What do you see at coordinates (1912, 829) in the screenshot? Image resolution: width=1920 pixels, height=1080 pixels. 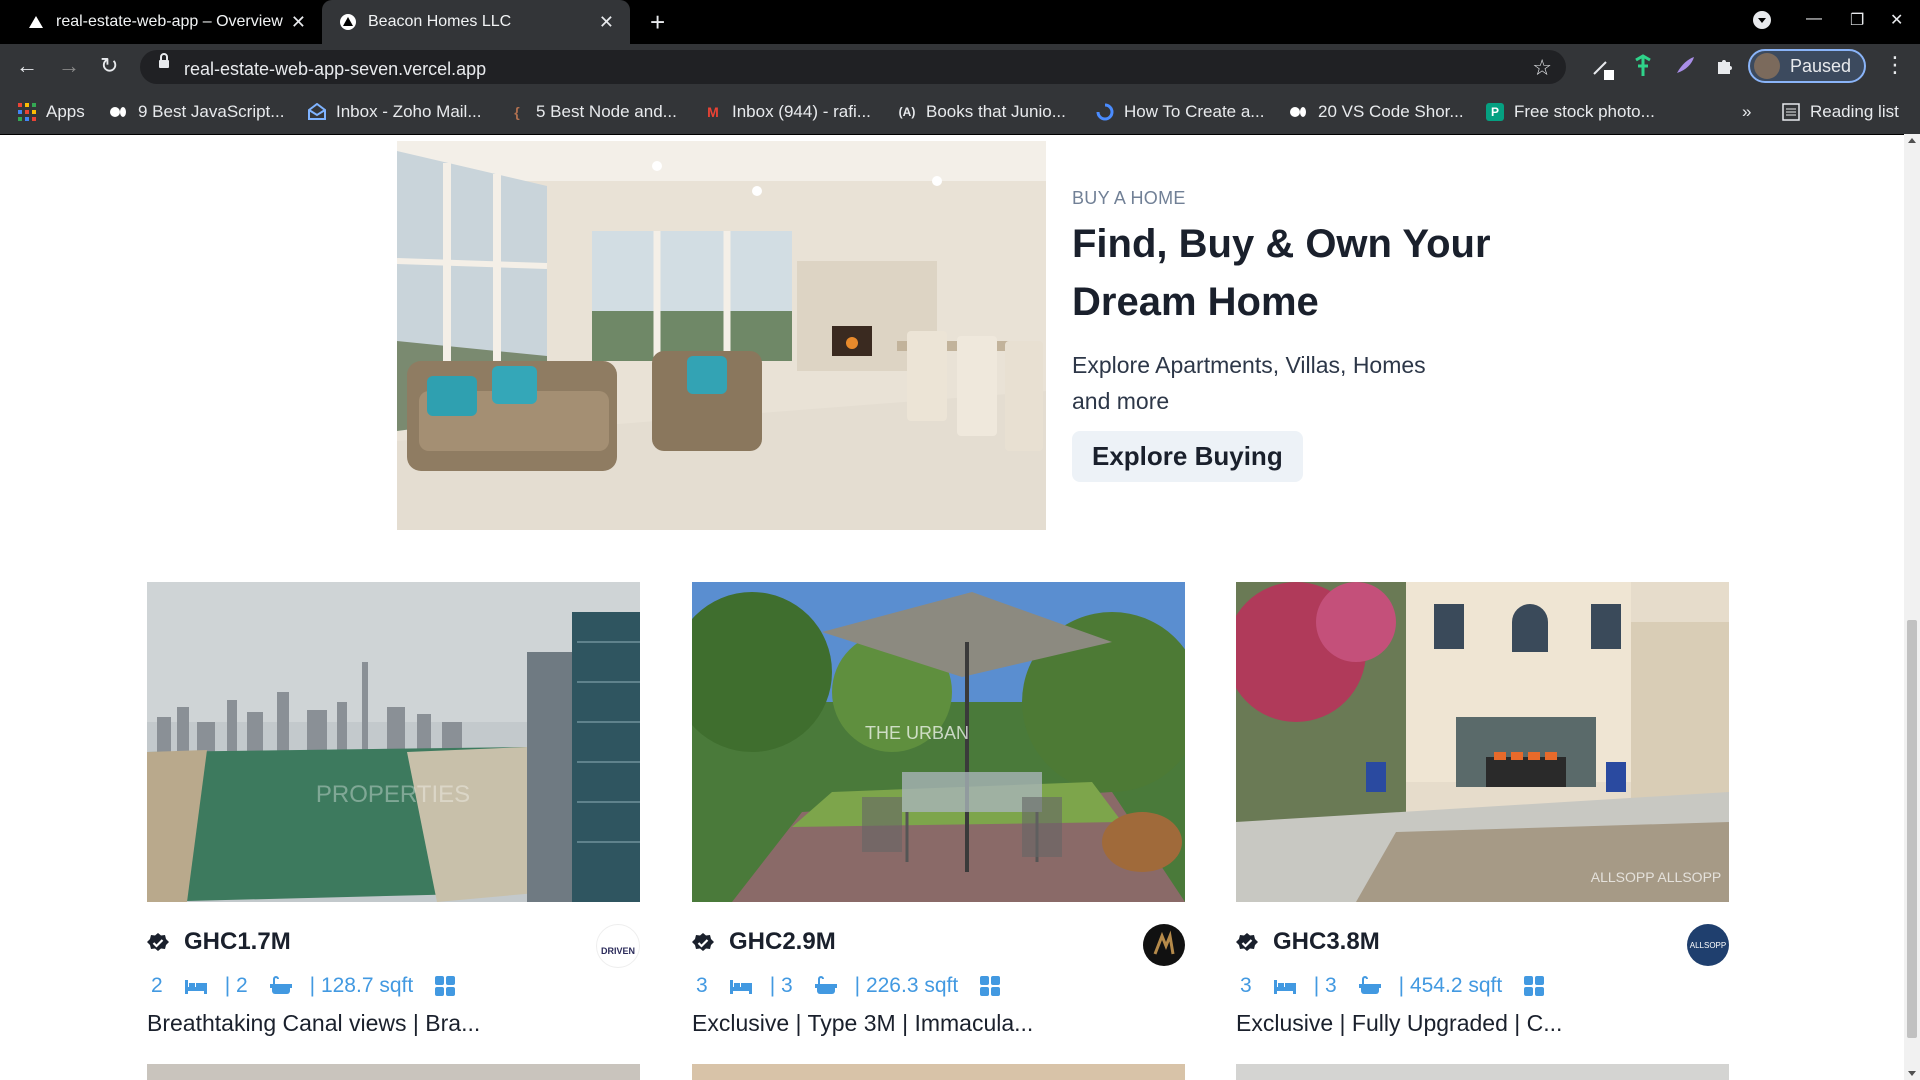 I see `scrollbar-thumb` at bounding box center [1912, 829].